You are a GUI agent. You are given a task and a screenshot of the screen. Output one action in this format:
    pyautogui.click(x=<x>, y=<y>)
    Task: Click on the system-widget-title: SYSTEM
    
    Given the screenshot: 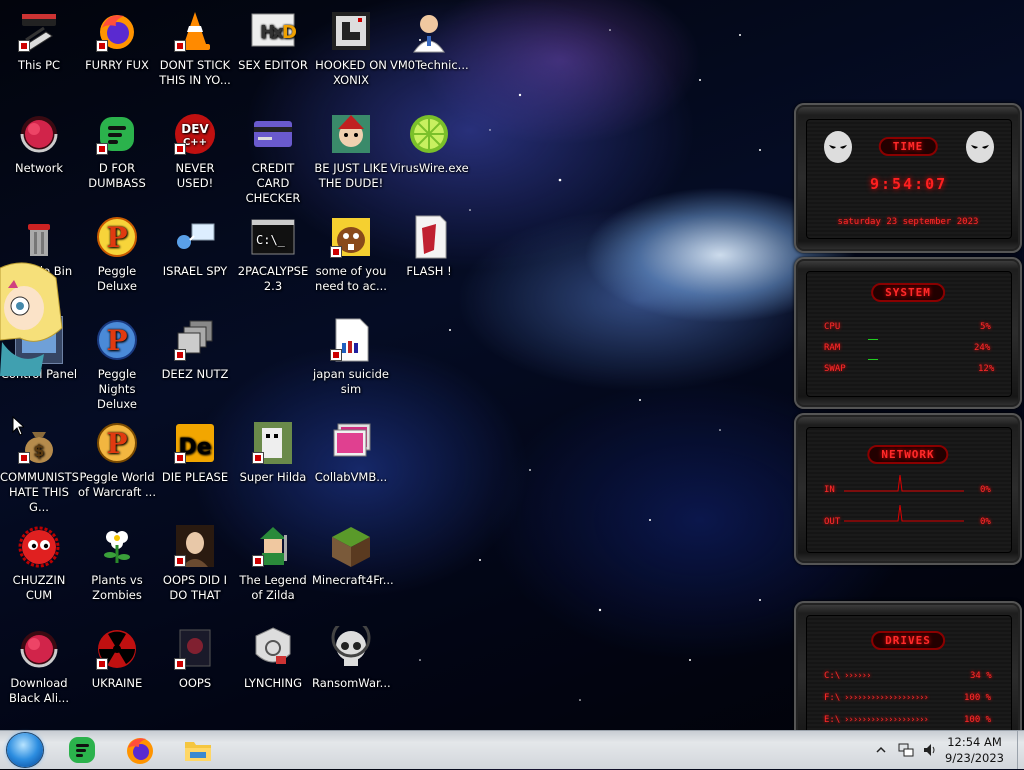 What is the action you would take?
    pyautogui.click(x=908, y=292)
    